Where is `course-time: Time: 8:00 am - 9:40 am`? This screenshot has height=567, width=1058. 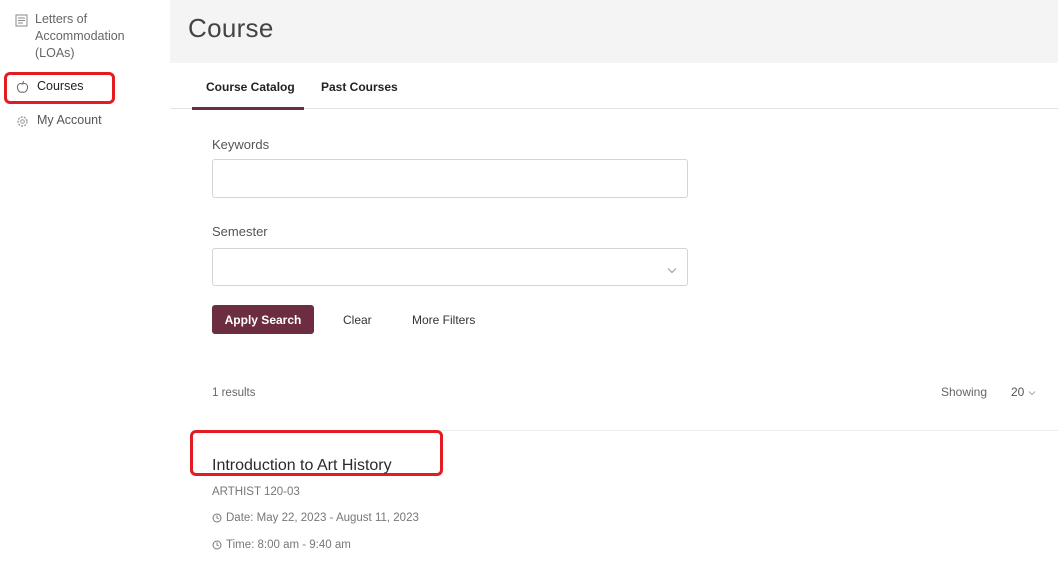 course-time: Time: 8:00 am - 9:40 am is located at coordinates (281, 545).